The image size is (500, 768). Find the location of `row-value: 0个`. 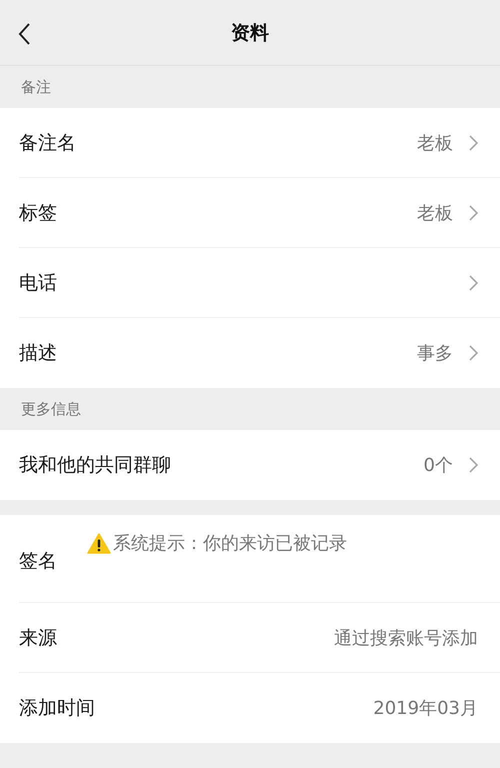

row-value: 0个 is located at coordinates (438, 465).